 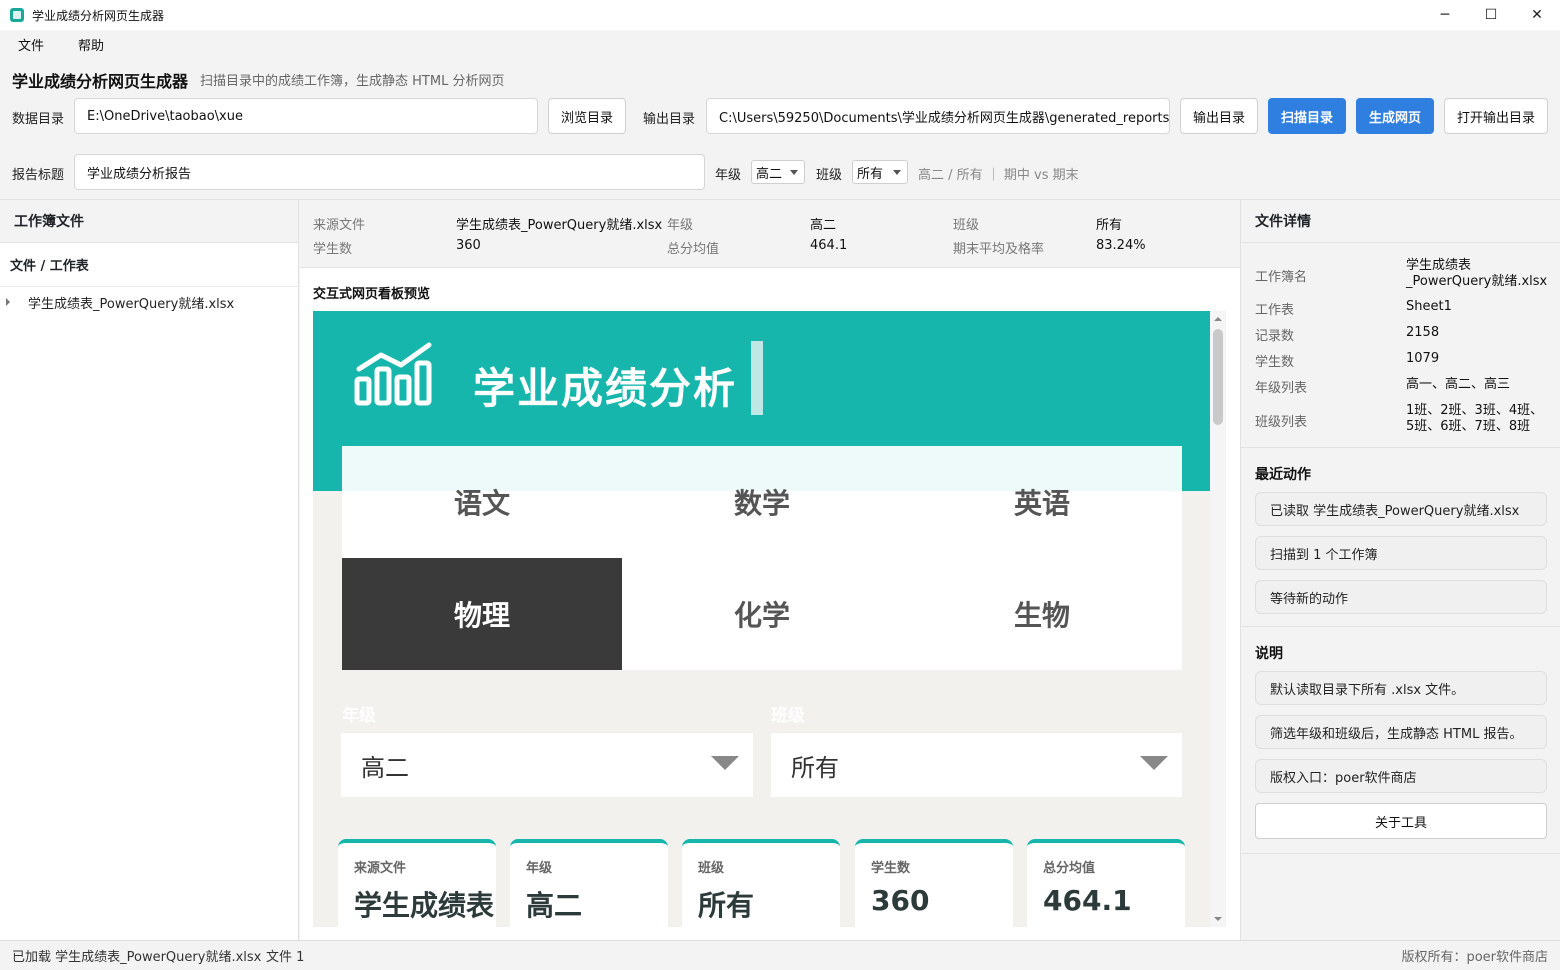 What do you see at coordinates (976, 765) in the screenshot?
I see `preview-class-select: 所有` at bounding box center [976, 765].